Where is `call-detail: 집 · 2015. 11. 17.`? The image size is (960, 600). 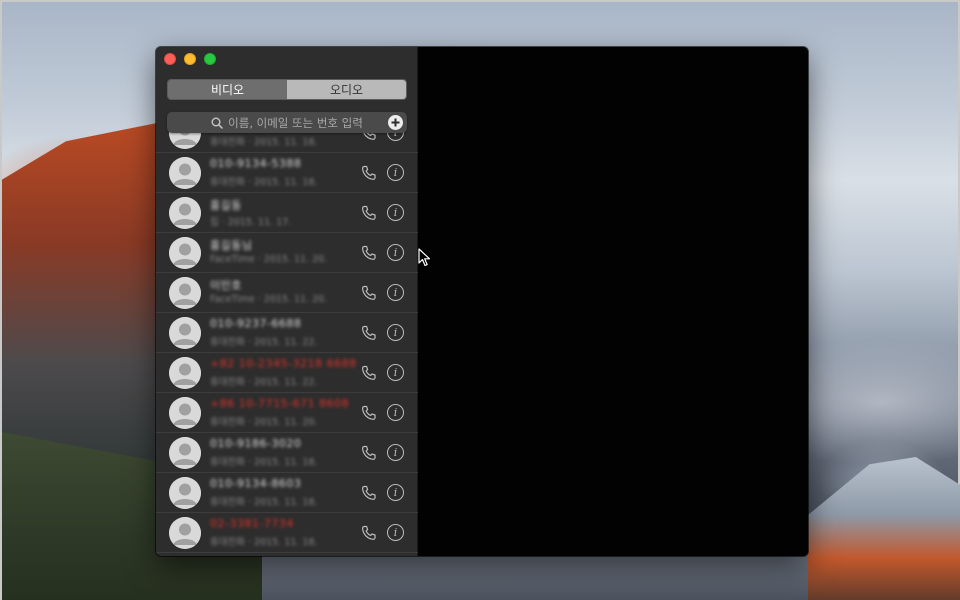
call-detail: 집 · 2015. 11. 17. is located at coordinates (251, 222).